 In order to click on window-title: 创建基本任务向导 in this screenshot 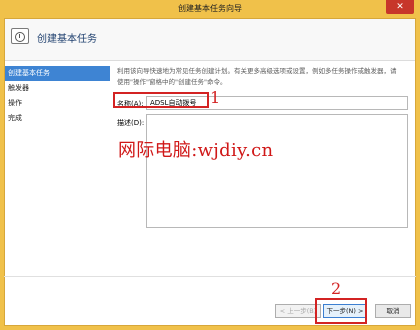, I will do `click(210, 8)`.